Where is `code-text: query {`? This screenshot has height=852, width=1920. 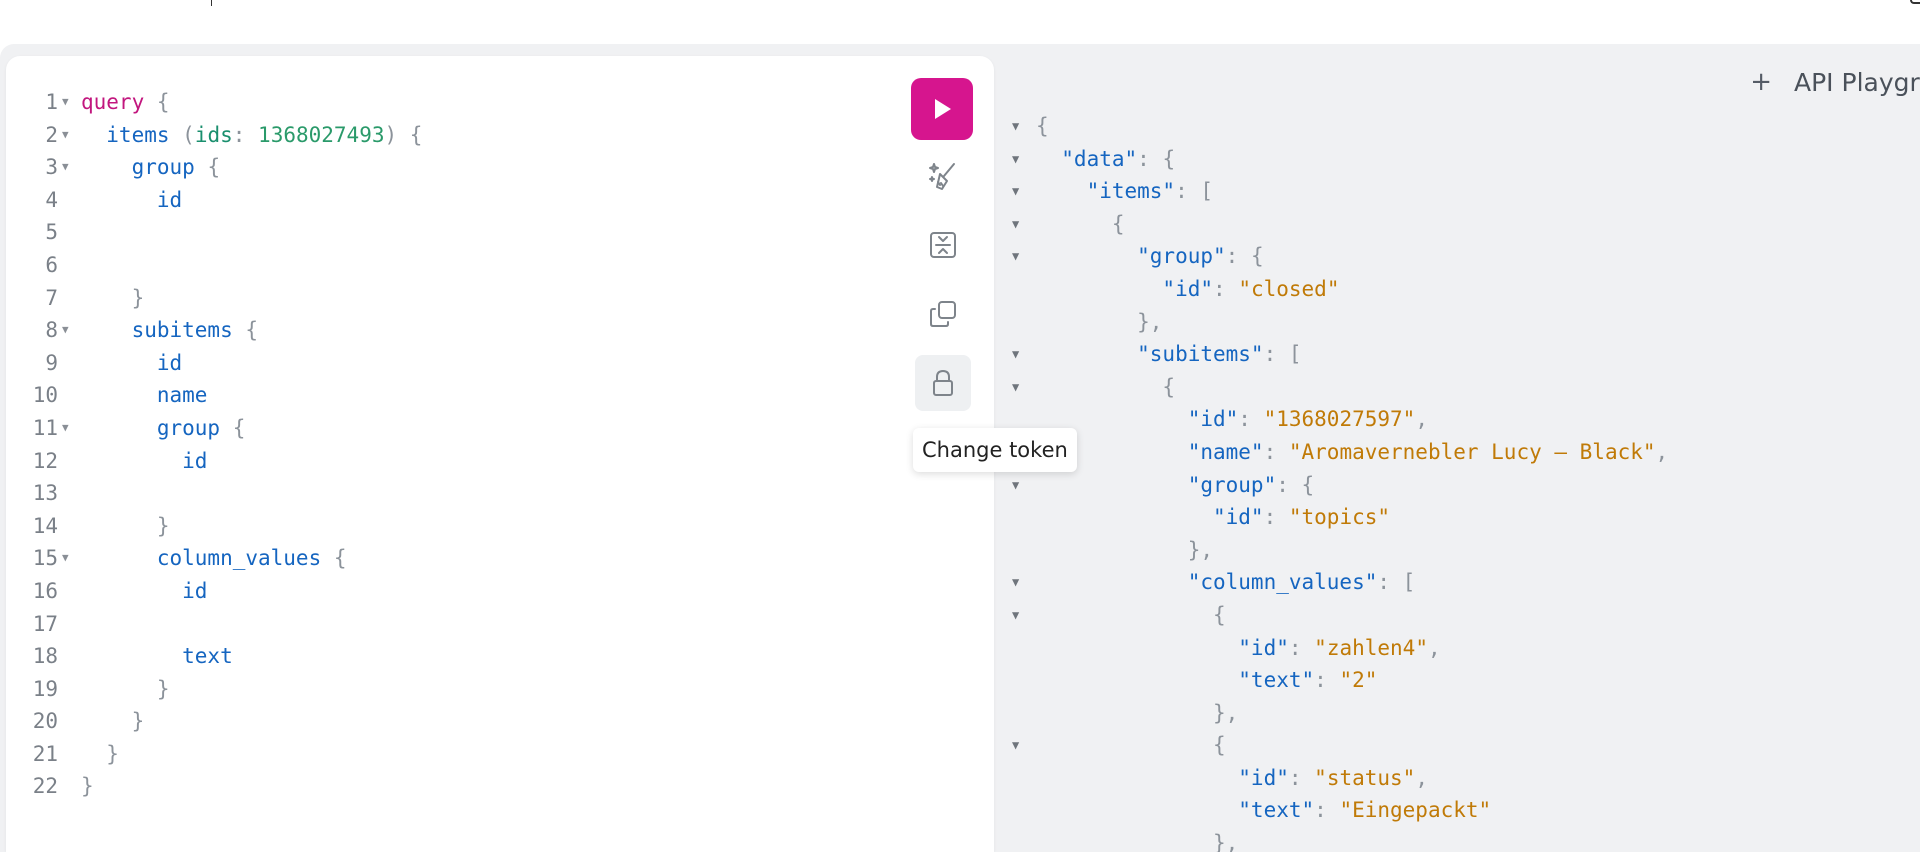
code-text: query { is located at coordinates (125, 102).